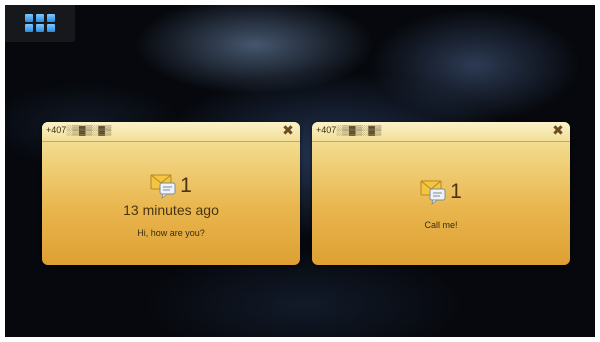 This screenshot has width=600, height=342. Describe the element at coordinates (441, 225) in the screenshot. I see `message-text: Call me!` at that location.